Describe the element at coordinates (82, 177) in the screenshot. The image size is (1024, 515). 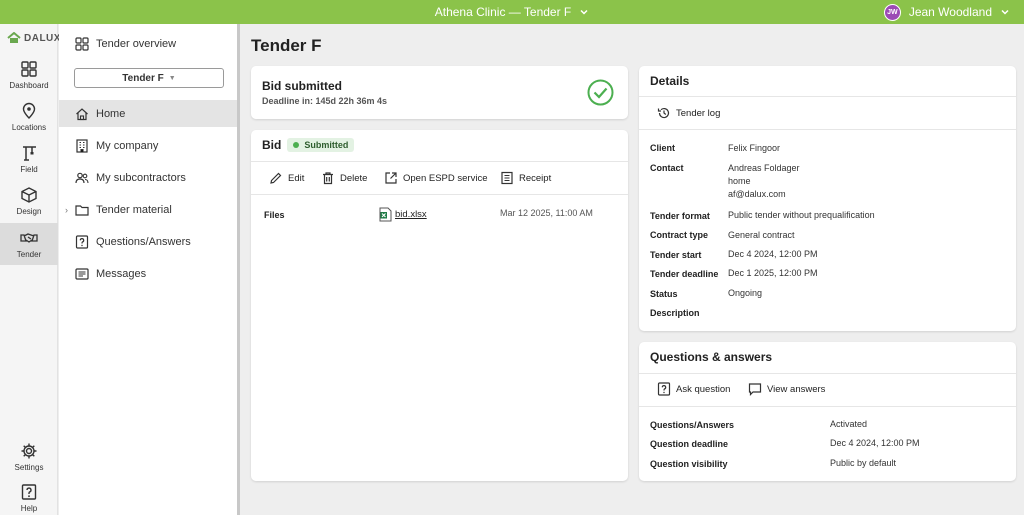
I see `people-icon` at that location.